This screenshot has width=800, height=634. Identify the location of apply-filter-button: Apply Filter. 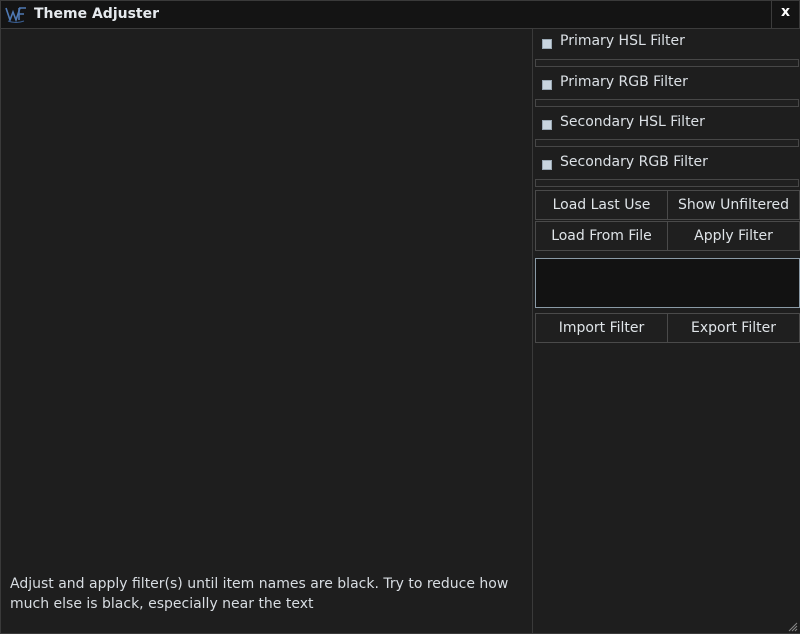
(733, 236).